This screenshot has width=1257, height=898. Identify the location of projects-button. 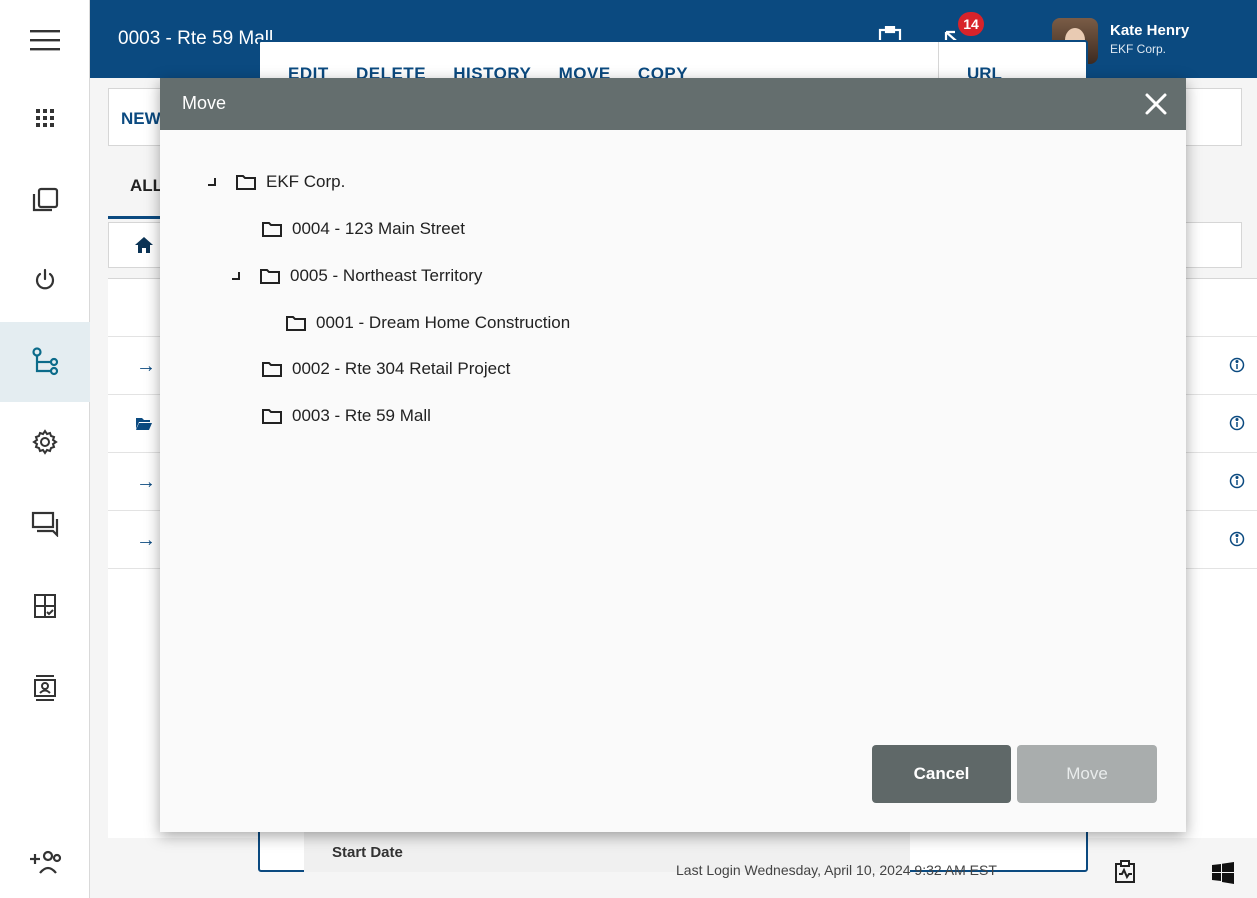
(45, 200).